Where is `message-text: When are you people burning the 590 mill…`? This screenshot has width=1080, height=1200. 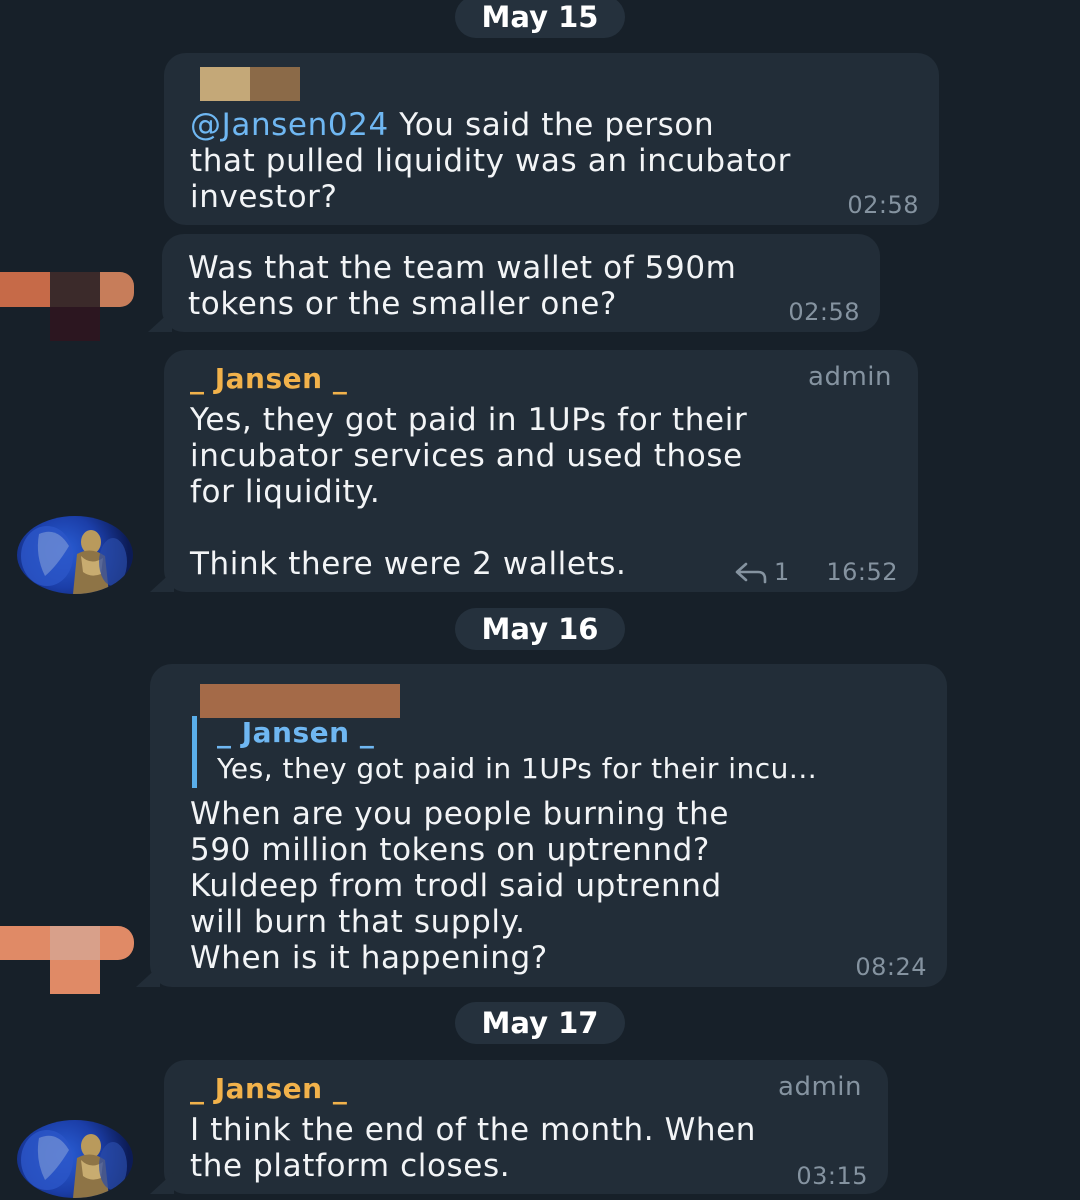 message-text: When are you people burning the 590 mill… is located at coordinates (460, 886).